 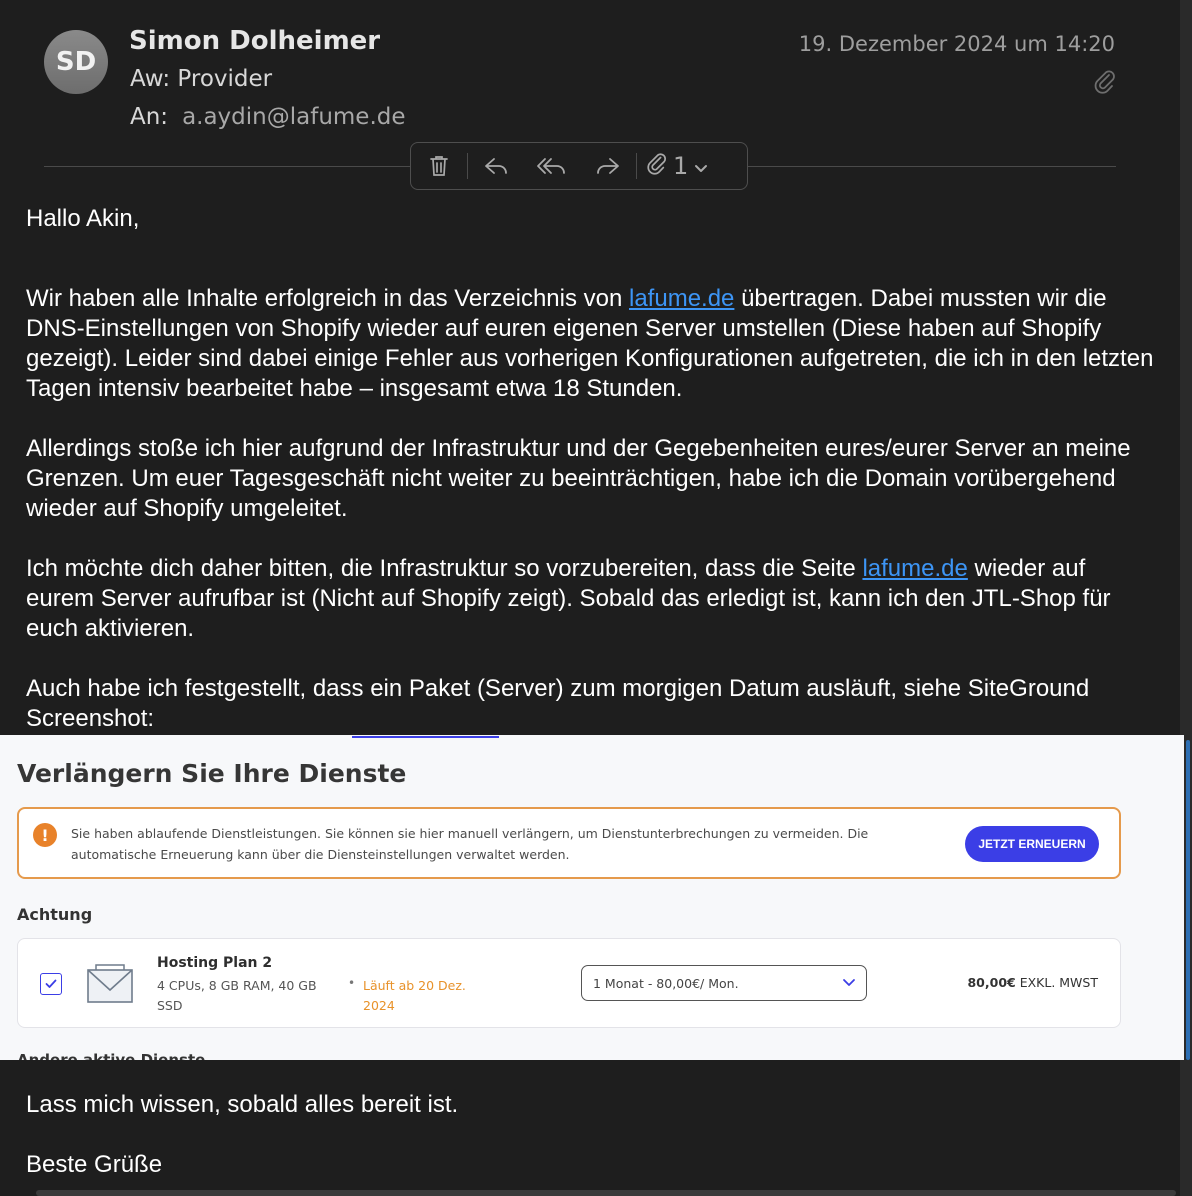 What do you see at coordinates (956, 44) in the screenshot?
I see `date: 19. Dezember 2024 um 14:20` at bounding box center [956, 44].